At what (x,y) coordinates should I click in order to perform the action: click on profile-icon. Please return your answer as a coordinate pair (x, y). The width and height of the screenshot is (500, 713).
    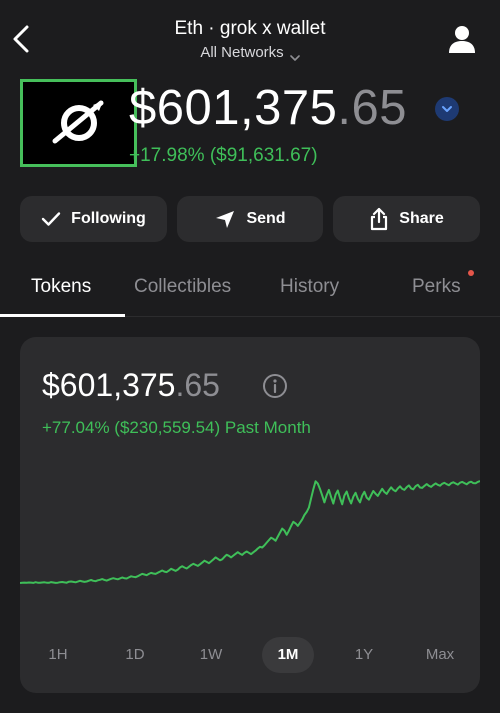
    Looking at the image, I should click on (462, 39).